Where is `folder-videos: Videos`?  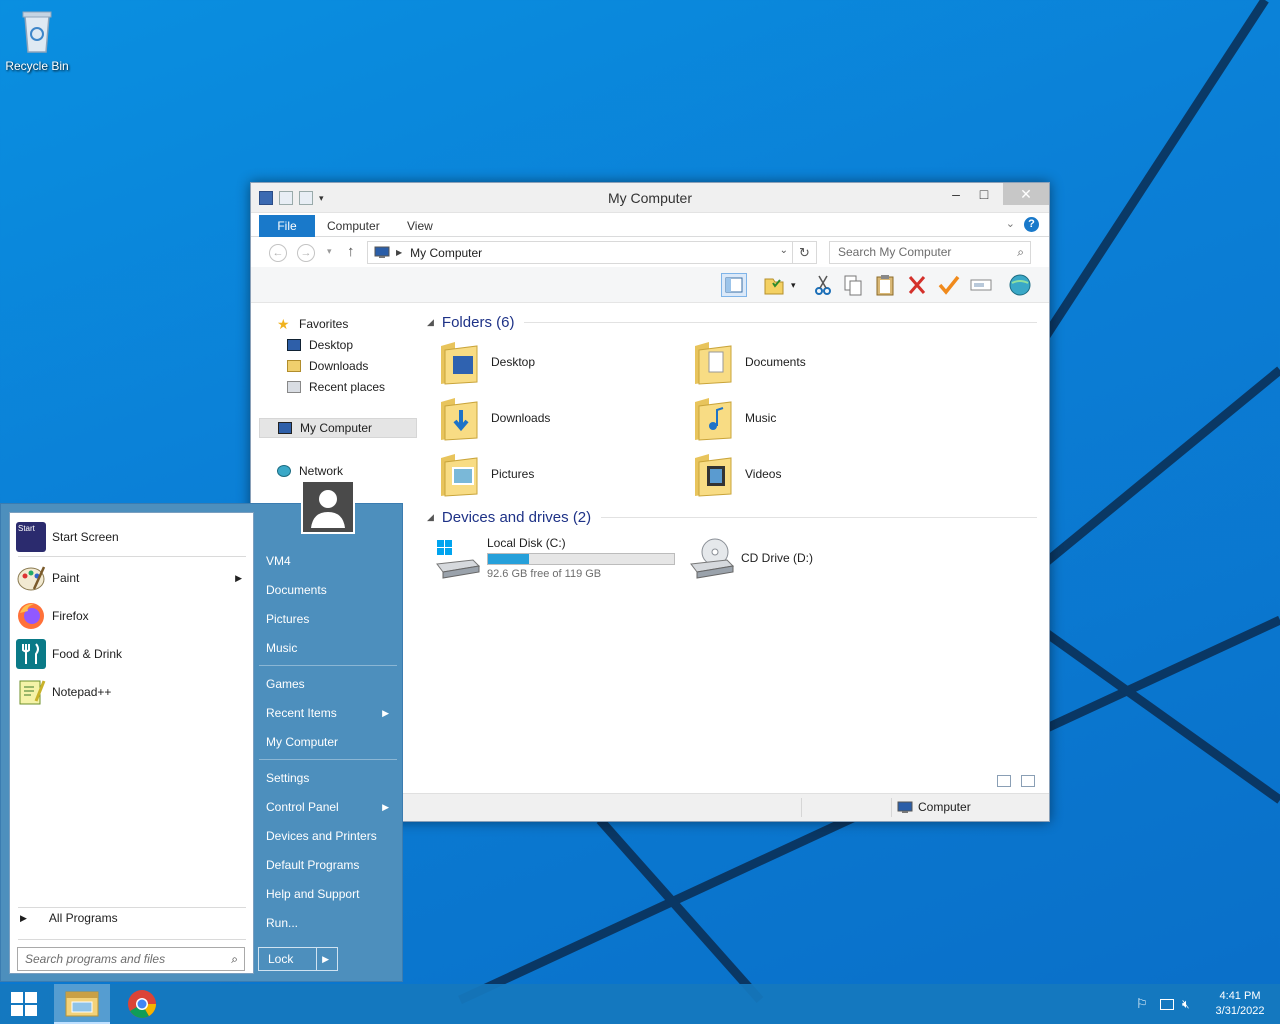 folder-videos: Videos is located at coordinates (813, 474).